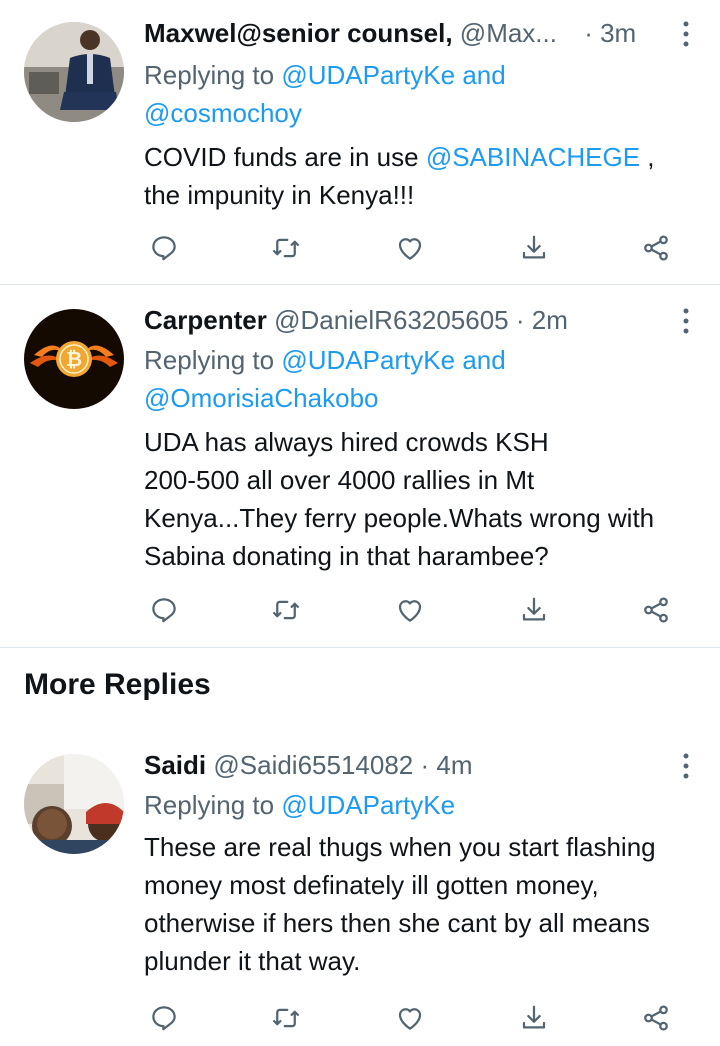 The image size is (720, 1046). What do you see at coordinates (447, 765) in the screenshot?
I see `timestamp: · 4m` at bounding box center [447, 765].